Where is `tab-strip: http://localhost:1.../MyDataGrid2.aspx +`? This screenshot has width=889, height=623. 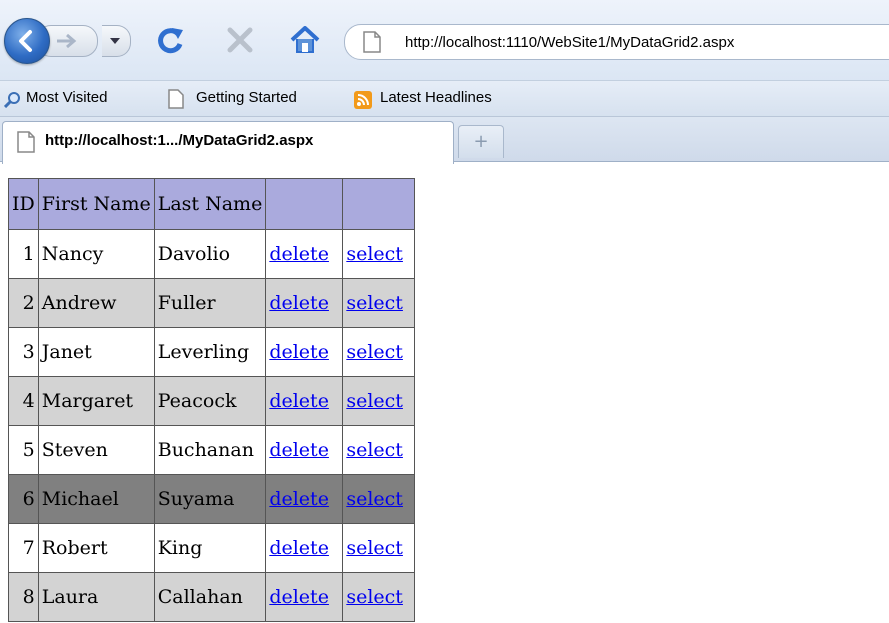
tab-strip: http://localhost:1.../MyDataGrid2.aspx + is located at coordinates (444, 140).